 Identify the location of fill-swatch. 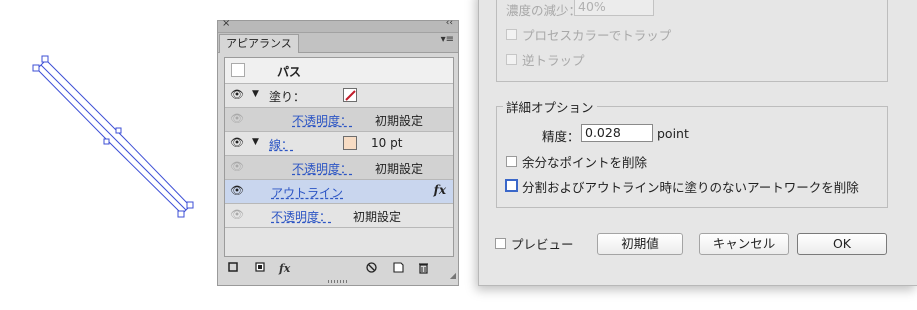
(350, 95).